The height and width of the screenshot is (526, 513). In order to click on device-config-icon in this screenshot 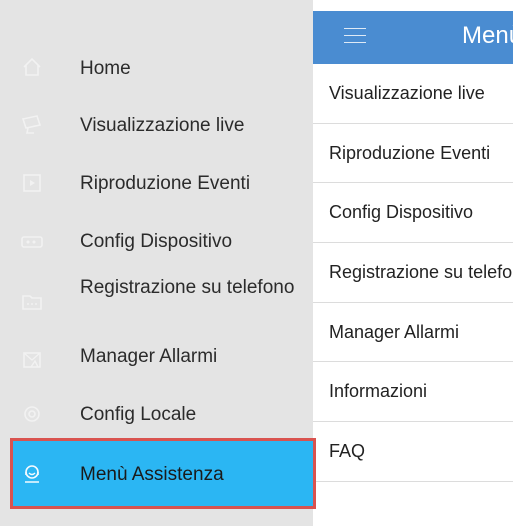, I will do `click(32, 242)`.